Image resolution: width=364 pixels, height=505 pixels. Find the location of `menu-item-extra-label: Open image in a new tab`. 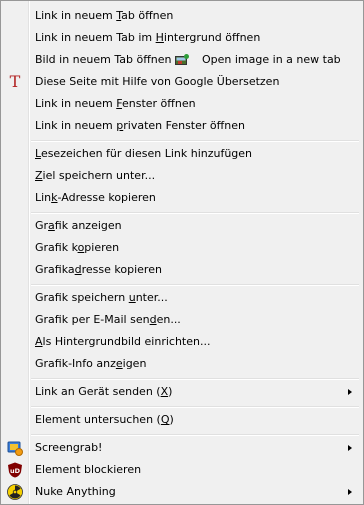

menu-item-extra-label: Open image in a new tab is located at coordinates (271, 59).